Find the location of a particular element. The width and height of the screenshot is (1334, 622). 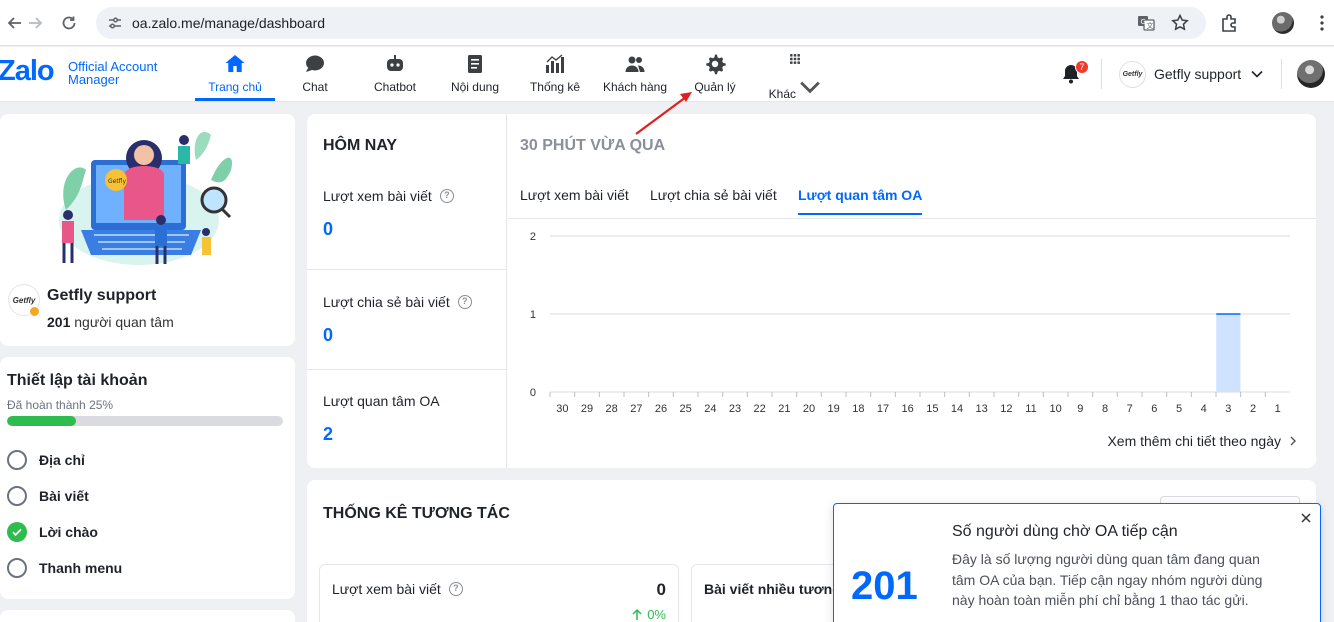

nav-manage: Quản lý is located at coordinates (715, 74).